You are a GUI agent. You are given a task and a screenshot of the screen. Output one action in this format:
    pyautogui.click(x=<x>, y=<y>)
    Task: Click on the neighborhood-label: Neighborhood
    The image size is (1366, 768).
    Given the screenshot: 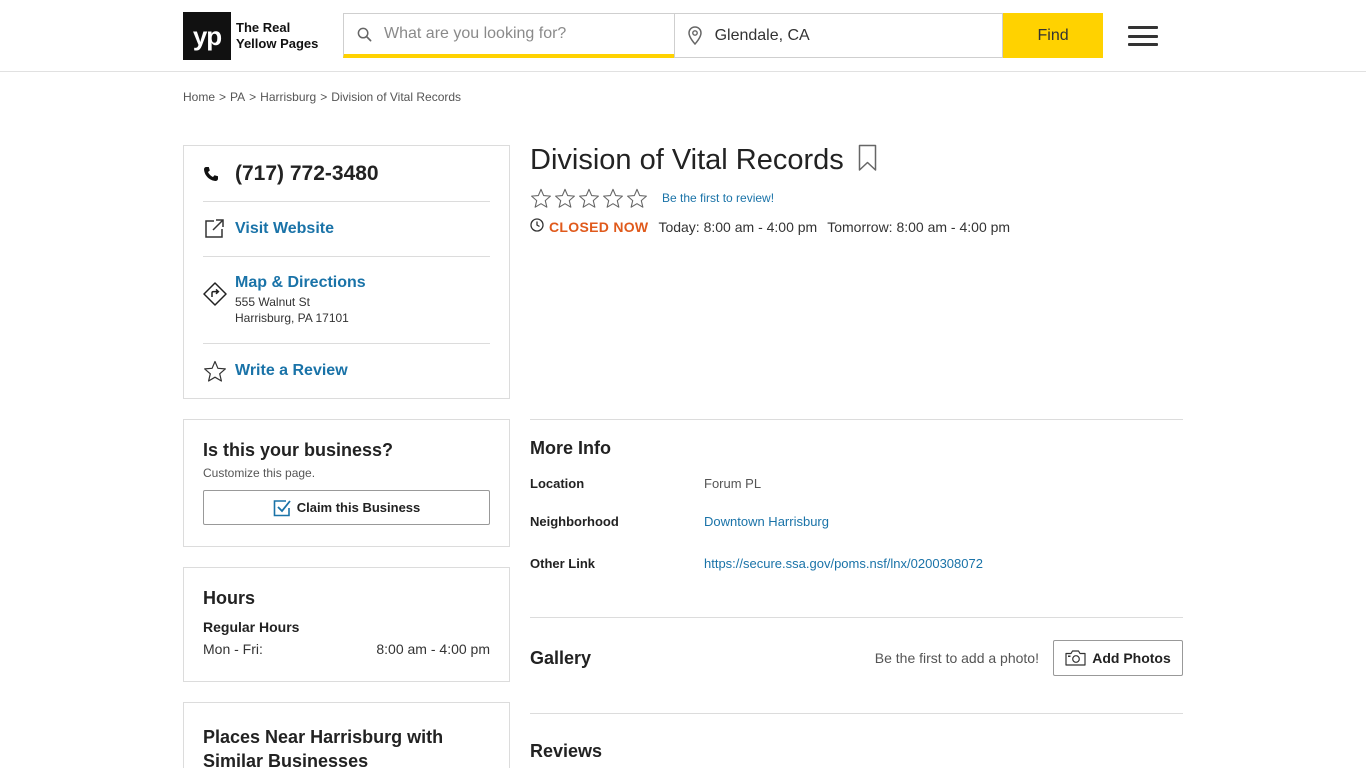 What is the action you would take?
    pyautogui.click(x=574, y=521)
    